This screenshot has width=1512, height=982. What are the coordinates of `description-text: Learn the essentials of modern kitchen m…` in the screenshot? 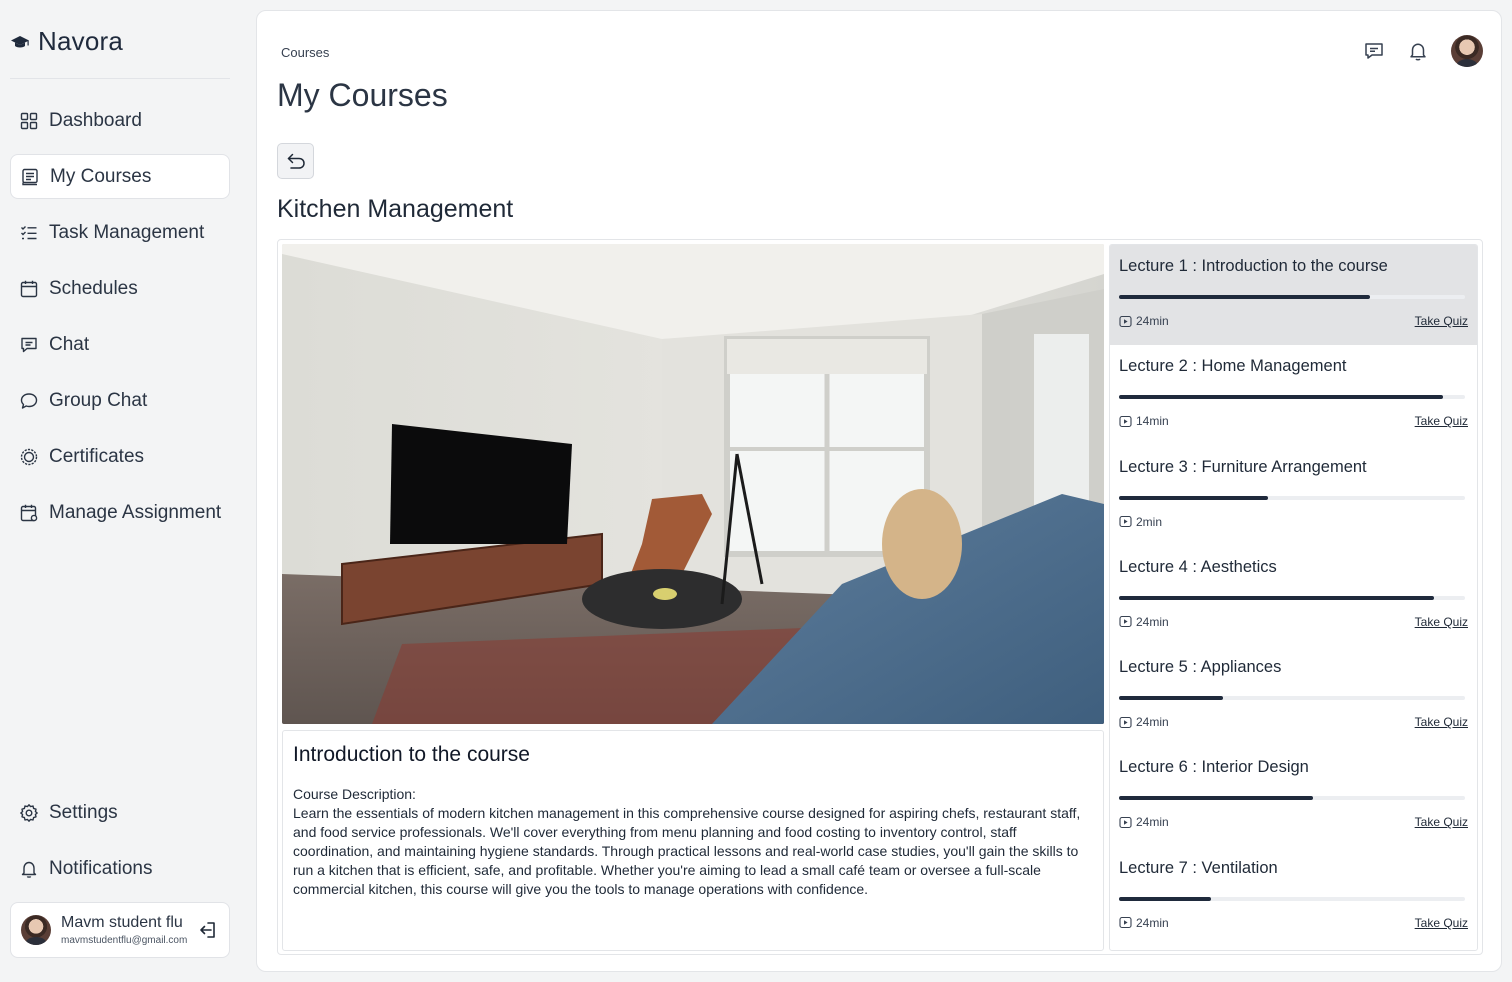 It's located at (687, 851).